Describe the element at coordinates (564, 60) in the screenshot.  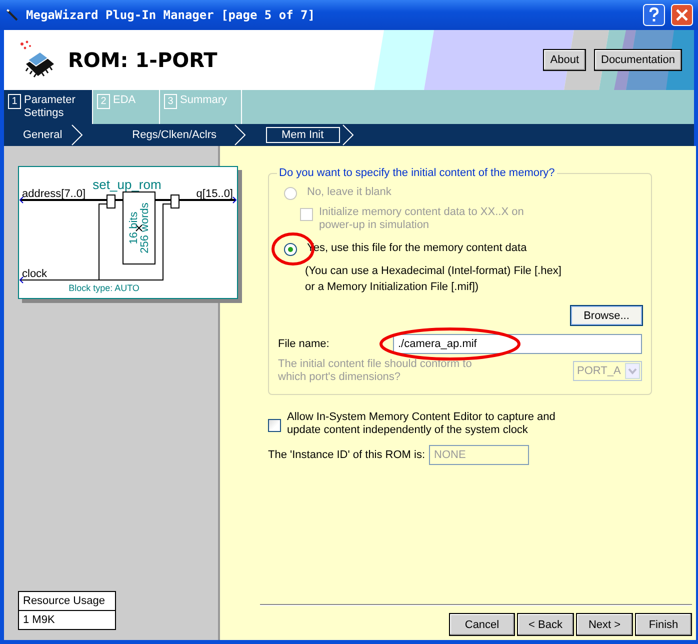
I see `header-button: About` at that location.